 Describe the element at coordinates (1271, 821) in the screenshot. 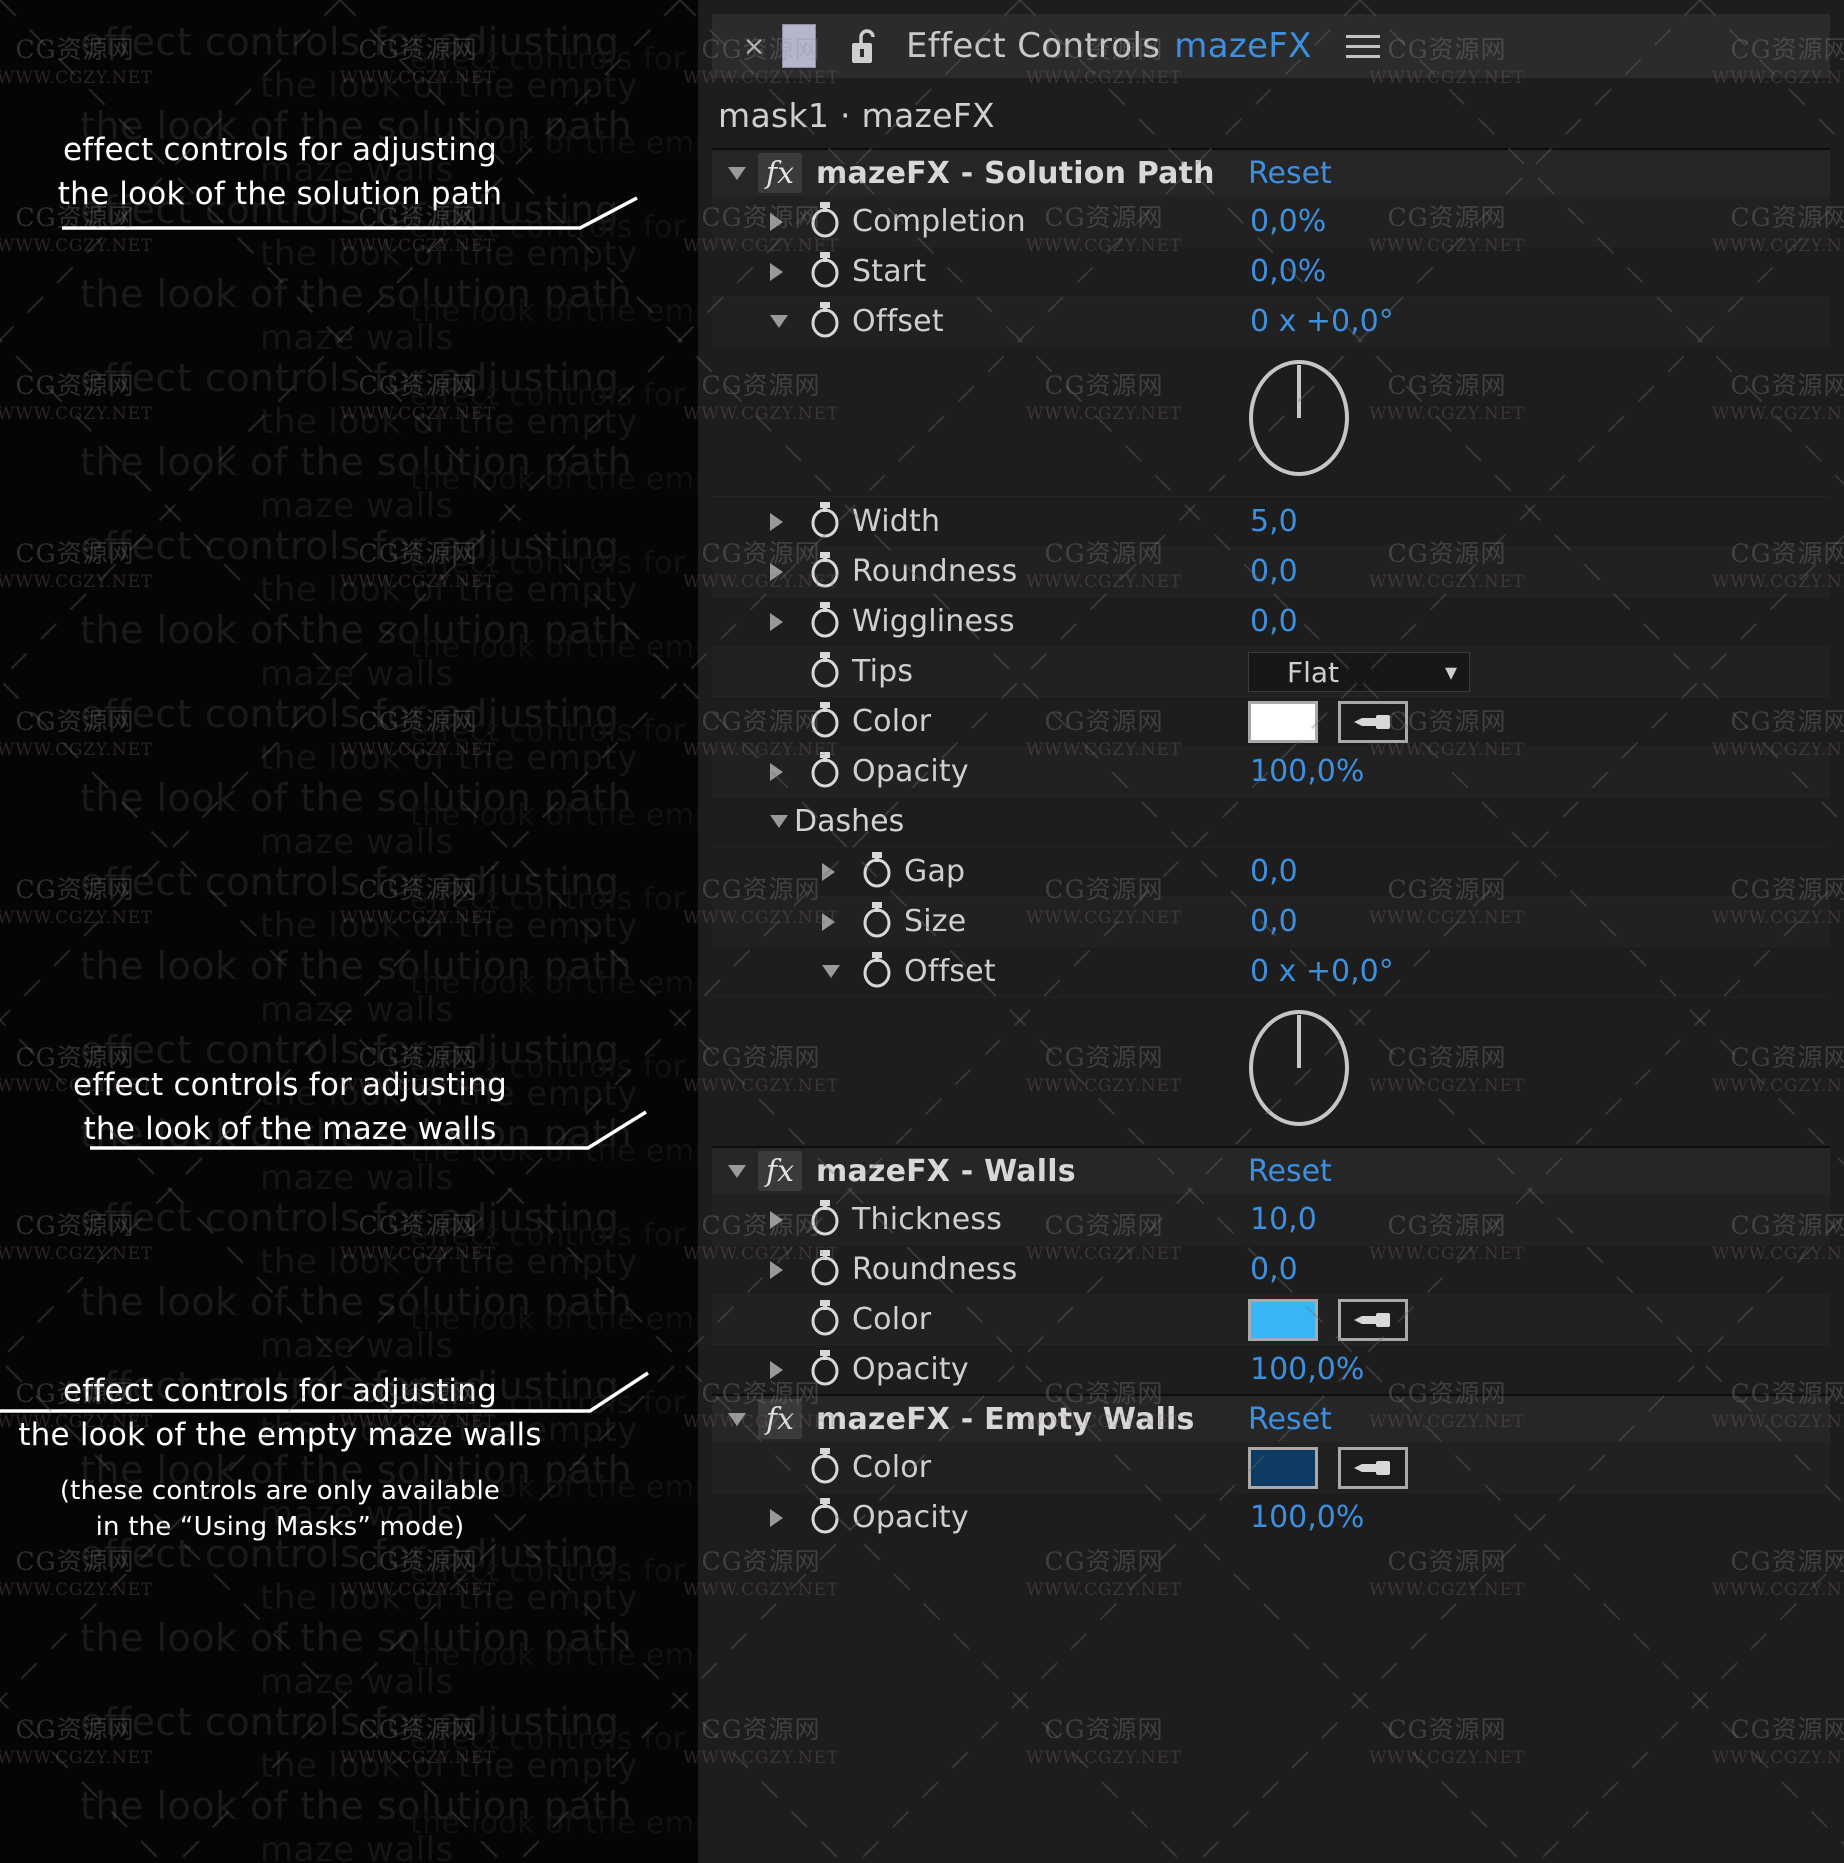

I see `subgroup-header-dashes: Dashes` at that location.